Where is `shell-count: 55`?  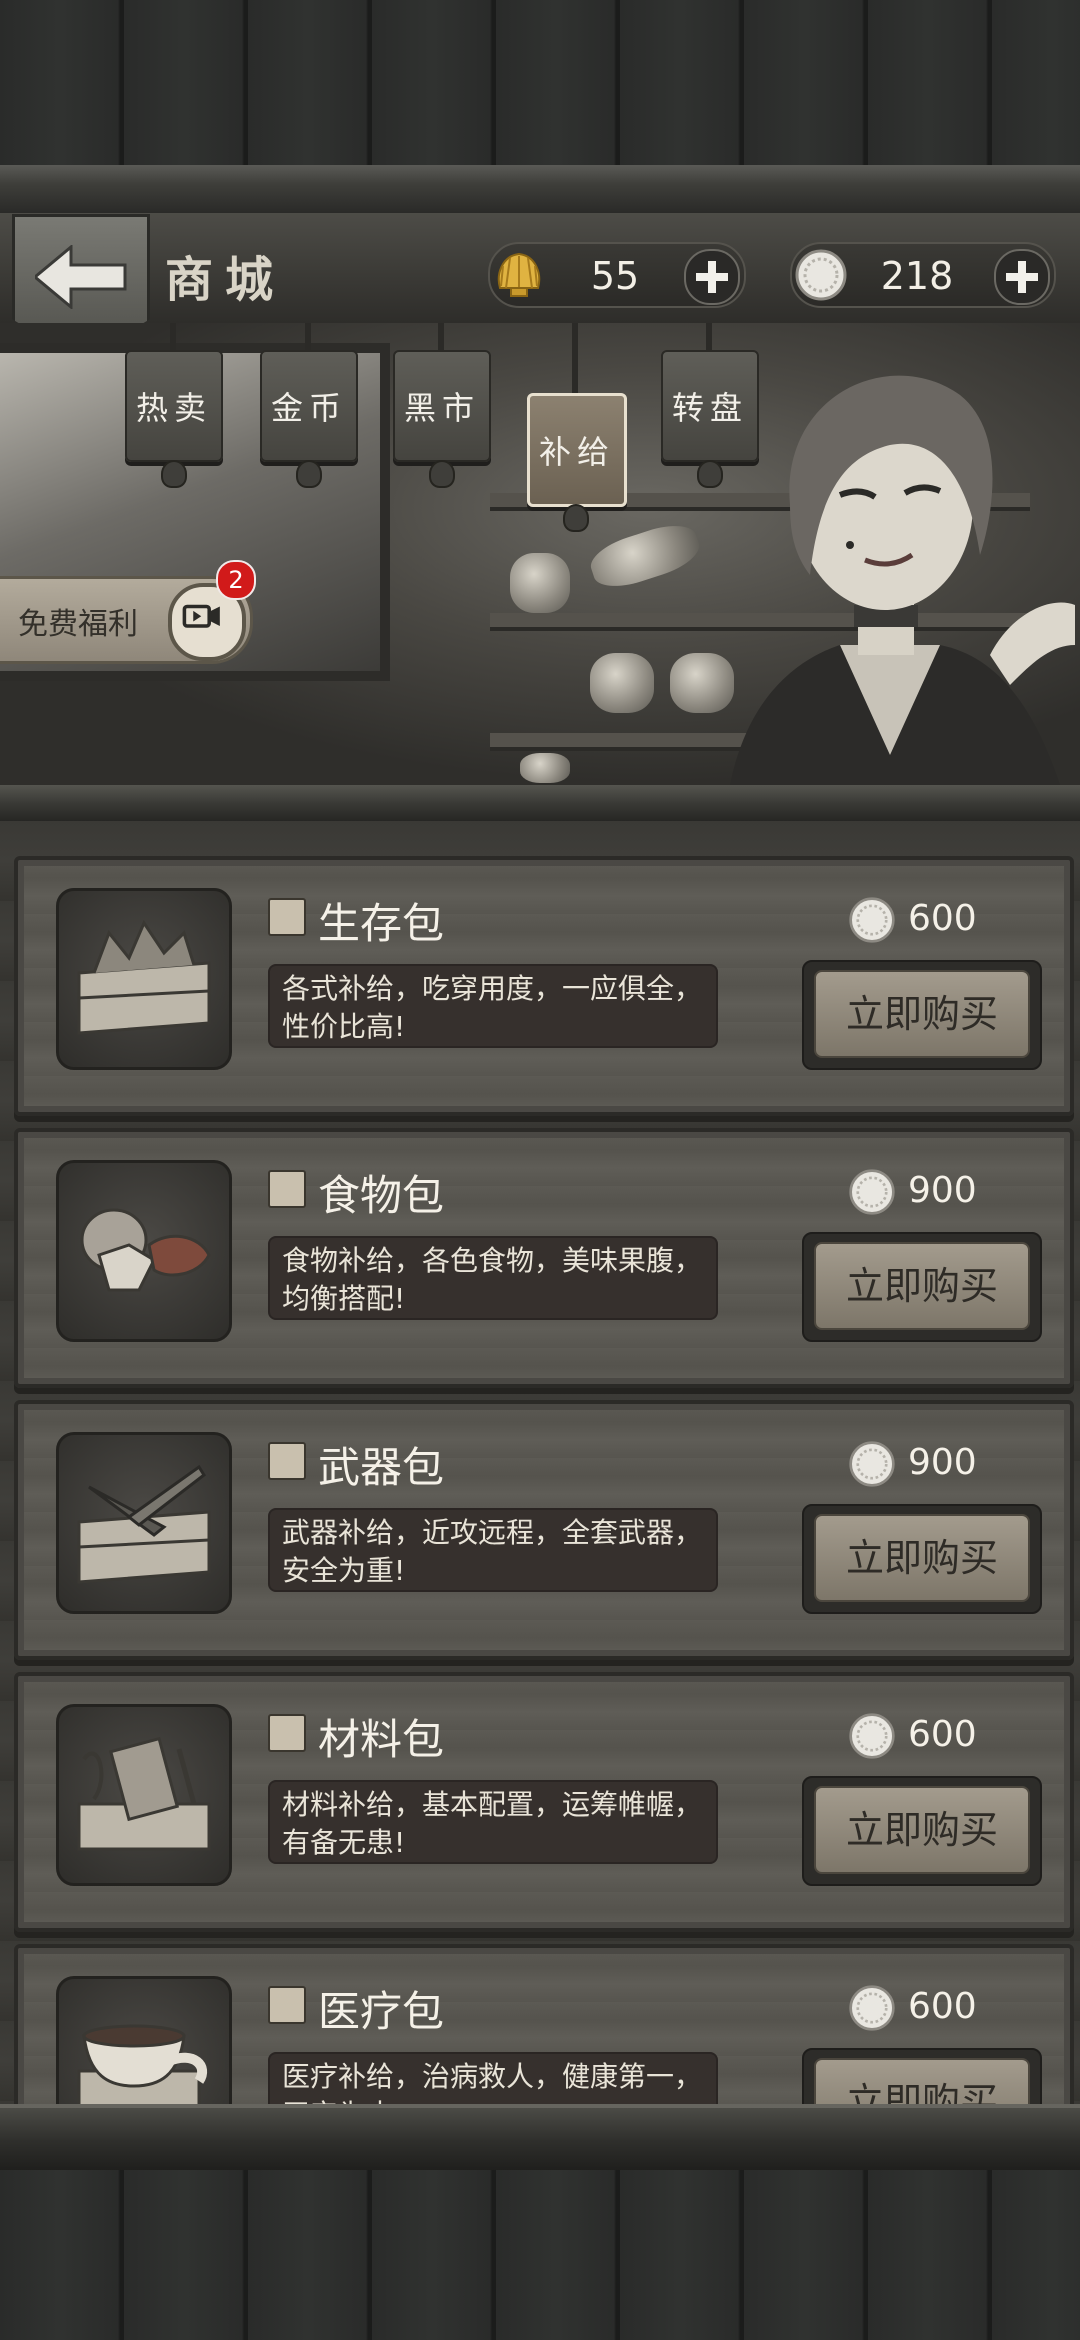
shell-count: 55 is located at coordinates (615, 276).